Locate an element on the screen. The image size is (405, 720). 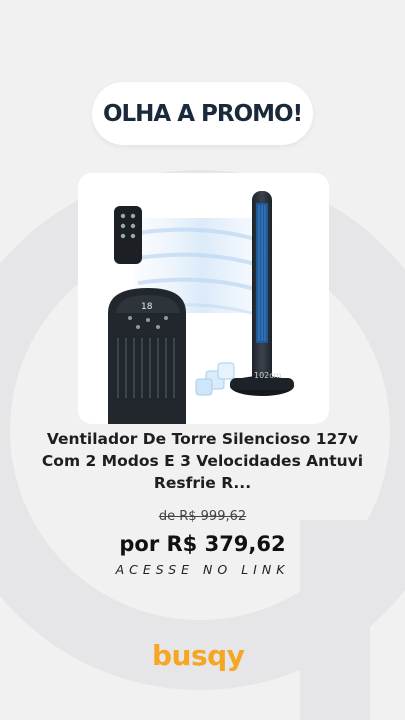
promo-heading: OLHA A PROMO! is located at coordinates (202, 113).